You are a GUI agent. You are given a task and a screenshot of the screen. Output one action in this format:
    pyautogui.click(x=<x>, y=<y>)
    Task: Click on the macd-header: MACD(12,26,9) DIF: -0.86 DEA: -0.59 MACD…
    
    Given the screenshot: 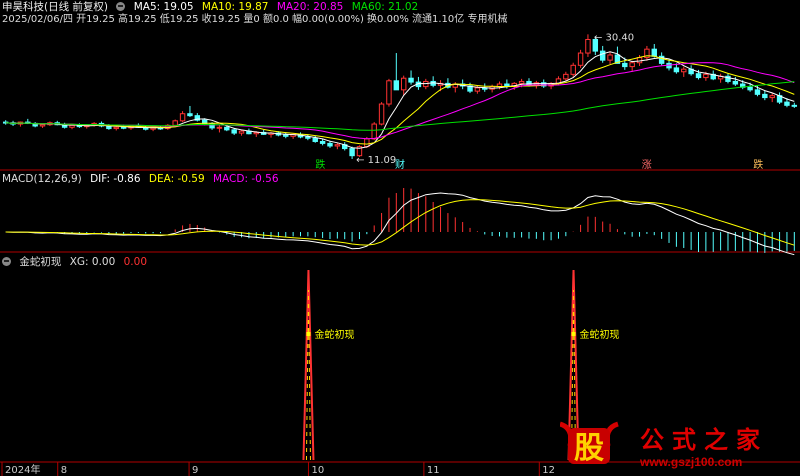 What is the action you would take?
    pyautogui.click(x=143, y=179)
    